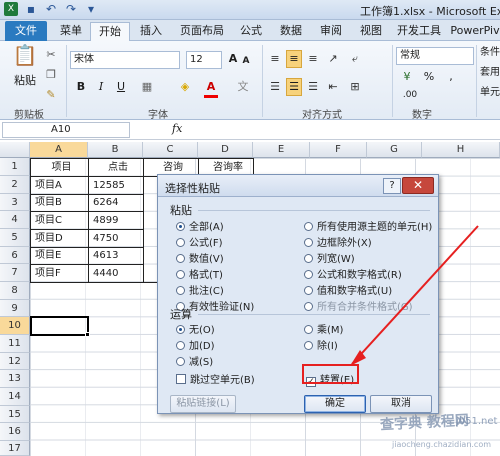 The height and width of the screenshot is (456, 500). What do you see at coordinates (477, 421) in the screenshot?
I see `watermark-site: jb51.net` at bounding box center [477, 421].